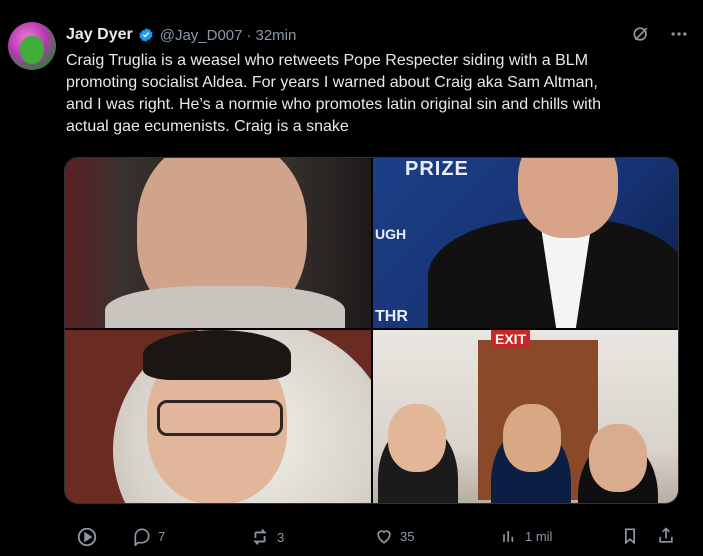 Image resolution: width=703 pixels, height=556 pixels. Describe the element at coordinates (162, 536) in the screenshot. I see `reply-count: 7` at that location.